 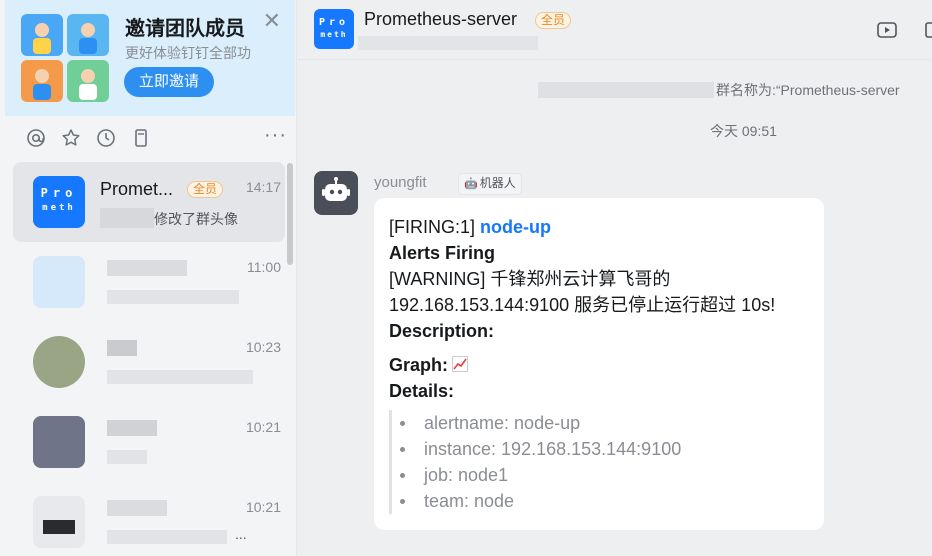 What do you see at coordinates (419, 365) in the screenshot?
I see `graph-label: Graph:` at bounding box center [419, 365].